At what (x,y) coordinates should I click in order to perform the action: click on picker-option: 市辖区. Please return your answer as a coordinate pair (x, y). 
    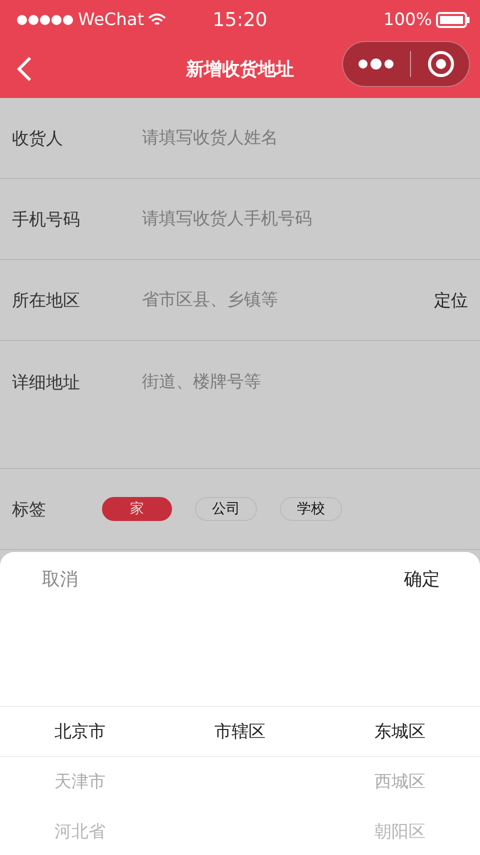
    Looking at the image, I should click on (240, 731).